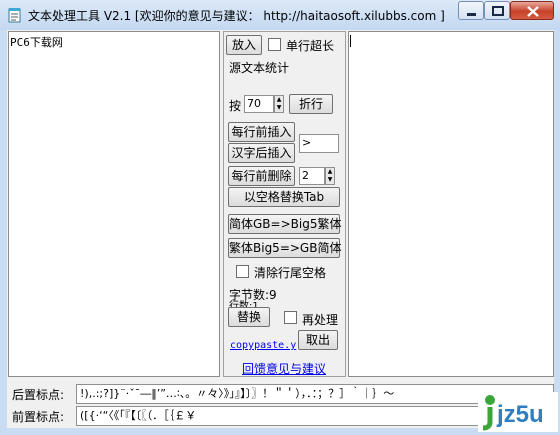 The width and height of the screenshot is (560, 435). Describe the element at coordinates (310, 46) in the screenshot. I see `single-line-overflow-label: 单行超长` at that location.